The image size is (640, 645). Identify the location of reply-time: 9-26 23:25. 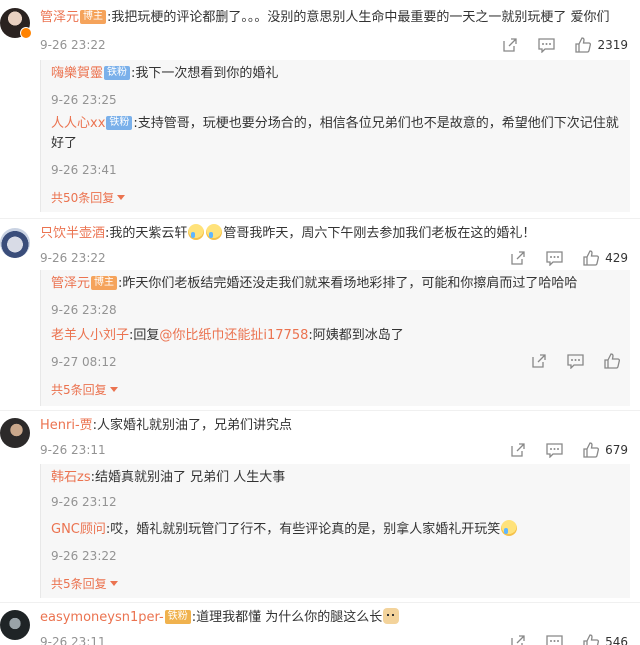
(84, 100).